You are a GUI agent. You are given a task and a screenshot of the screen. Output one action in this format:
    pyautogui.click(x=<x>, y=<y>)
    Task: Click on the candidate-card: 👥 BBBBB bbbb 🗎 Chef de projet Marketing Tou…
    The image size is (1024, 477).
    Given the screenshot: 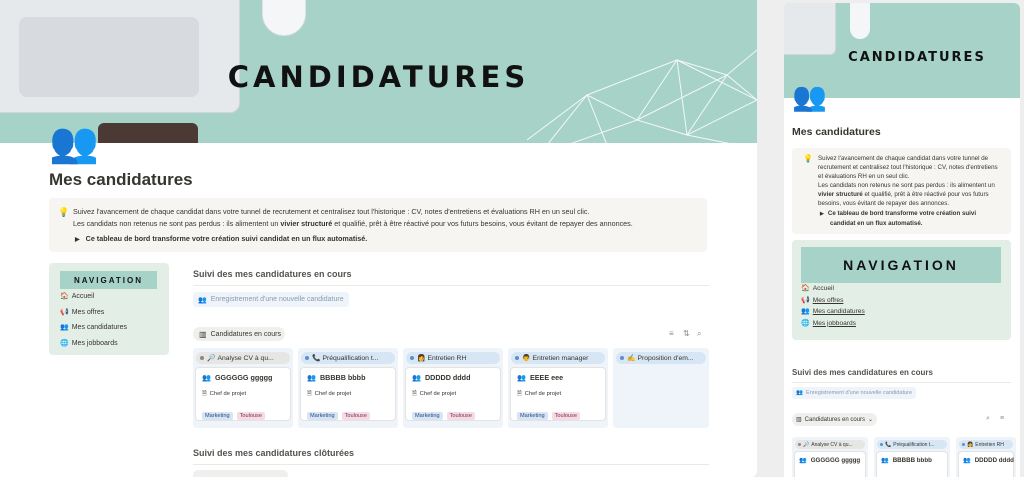 What is the action you would take?
    pyautogui.click(x=348, y=394)
    